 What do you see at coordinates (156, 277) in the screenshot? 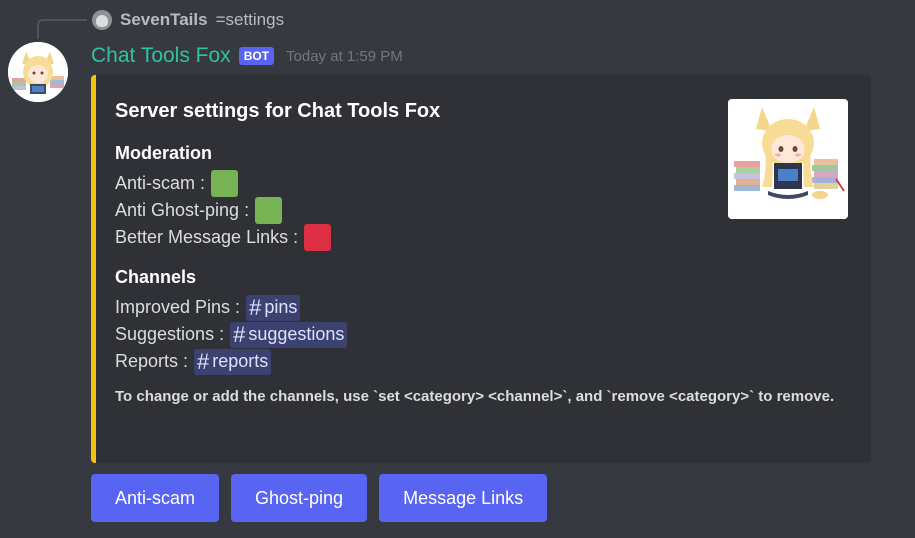
I see `channels-field-name: Channels` at bounding box center [156, 277].